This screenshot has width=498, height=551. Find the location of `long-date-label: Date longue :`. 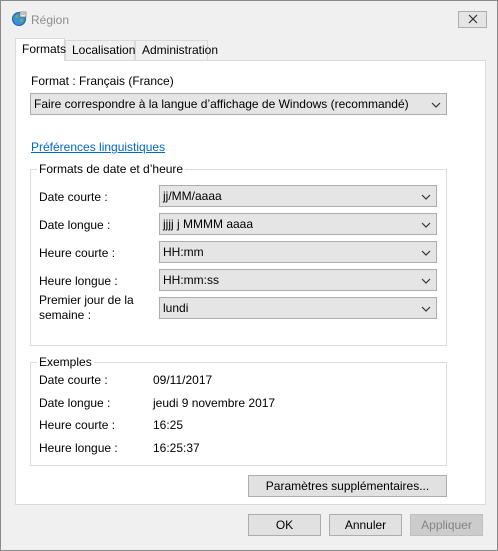

long-date-label: Date longue : is located at coordinates (75, 225).